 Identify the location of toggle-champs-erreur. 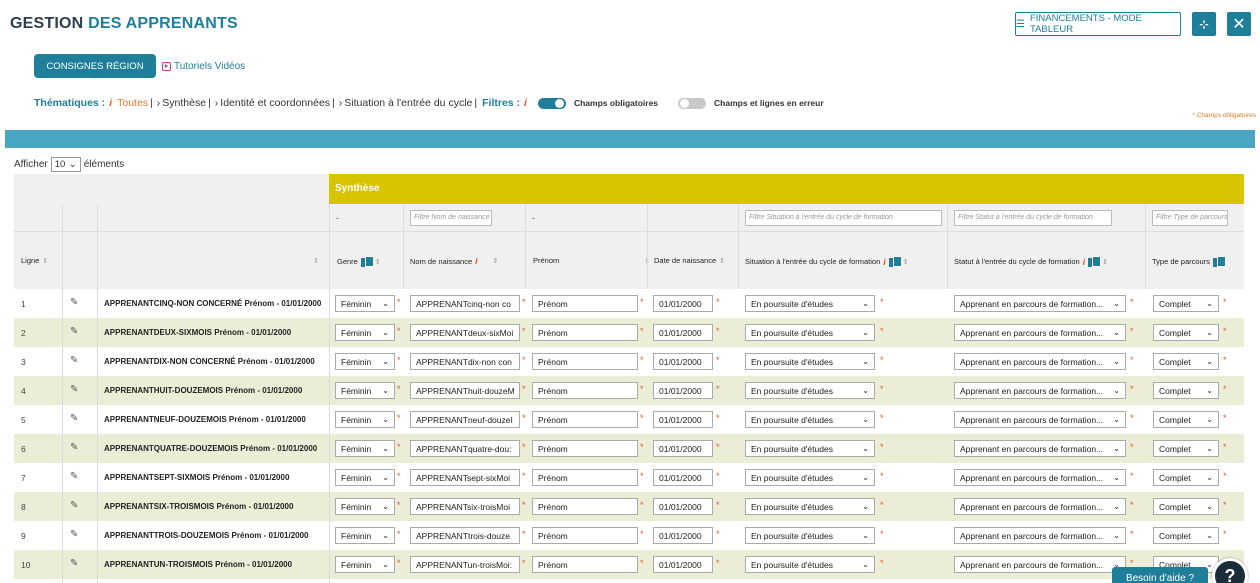
(692, 103).